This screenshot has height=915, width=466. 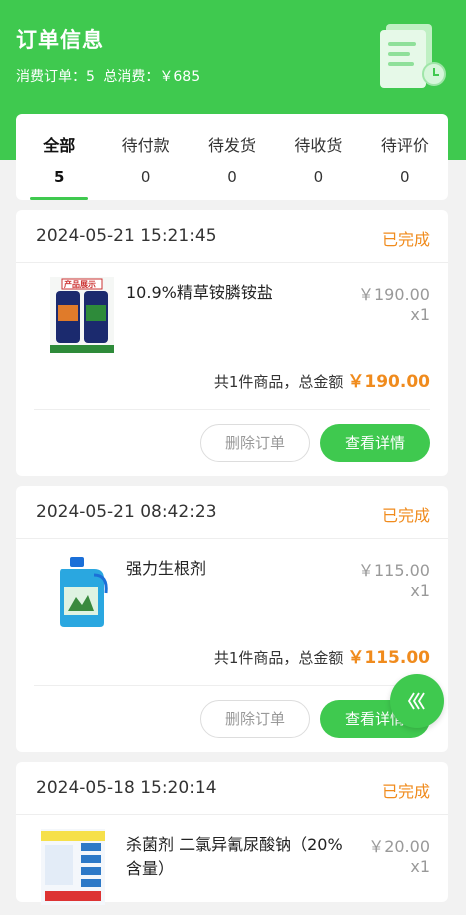 I want to click on product-image-caption: 产品展示, so click(x=80, y=284).